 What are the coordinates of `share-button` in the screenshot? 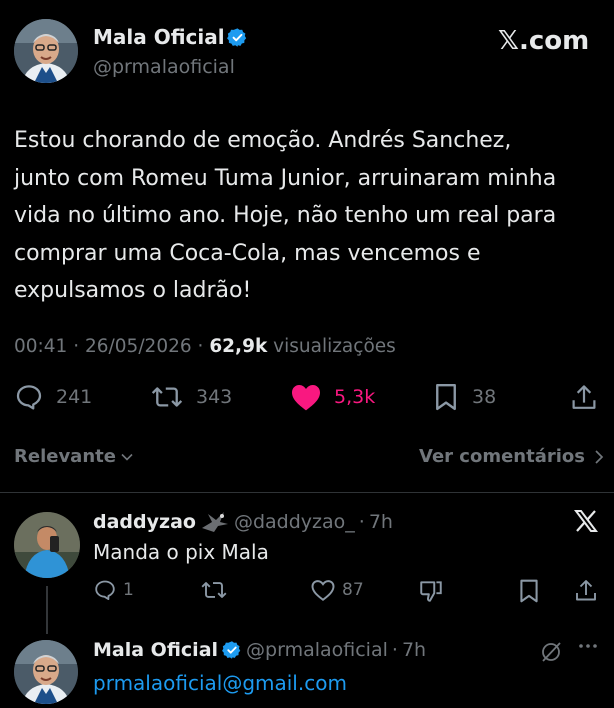 It's located at (584, 398).